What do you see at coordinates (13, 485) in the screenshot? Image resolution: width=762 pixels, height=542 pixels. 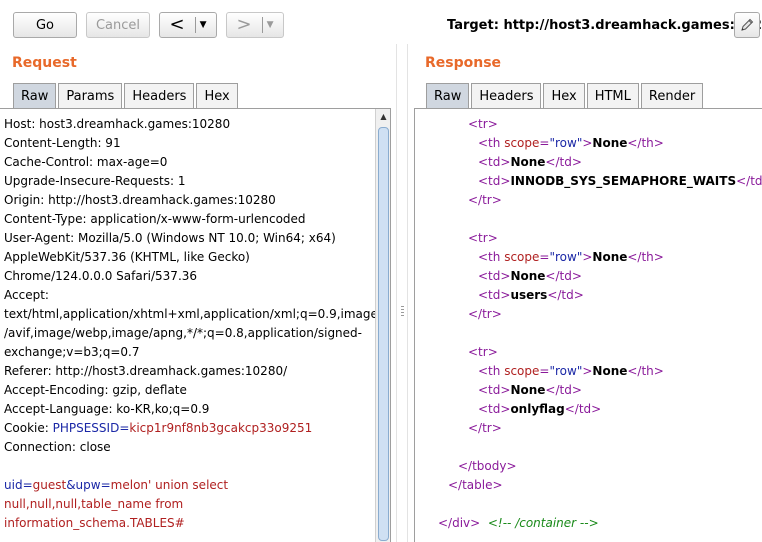 I see `param-key: uid` at bounding box center [13, 485].